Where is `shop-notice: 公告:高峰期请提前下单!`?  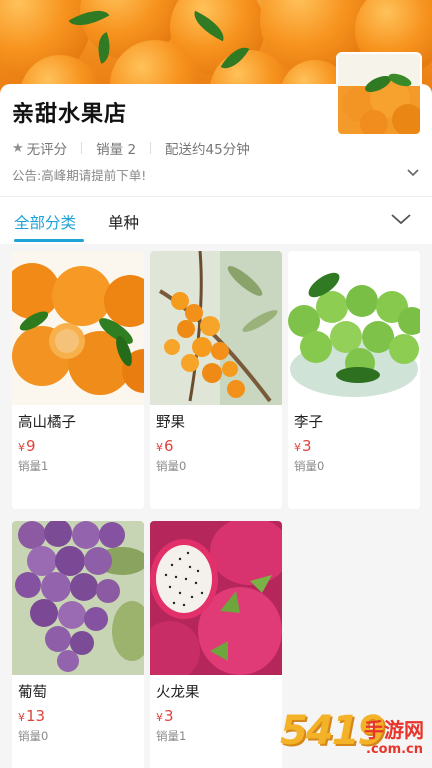
shop-notice: 公告:高峰期请提前下单! is located at coordinates (79, 175).